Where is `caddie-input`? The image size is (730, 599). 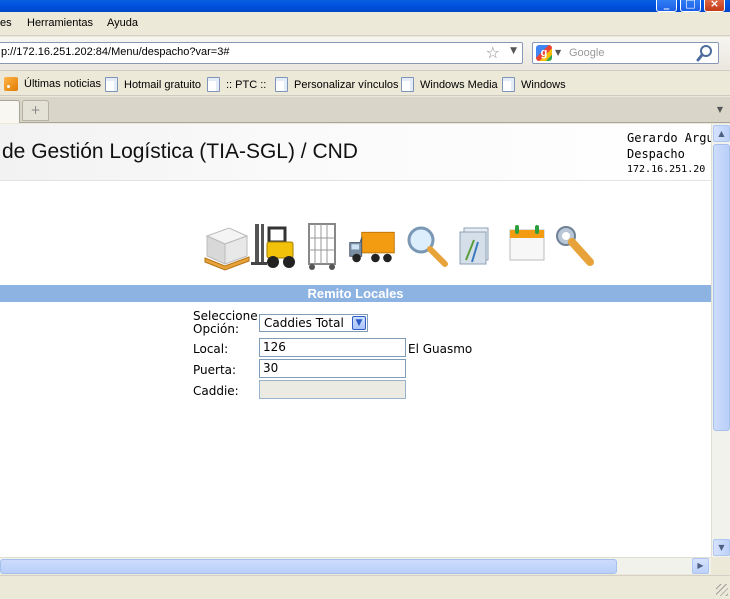
caddie-input is located at coordinates (332, 389).